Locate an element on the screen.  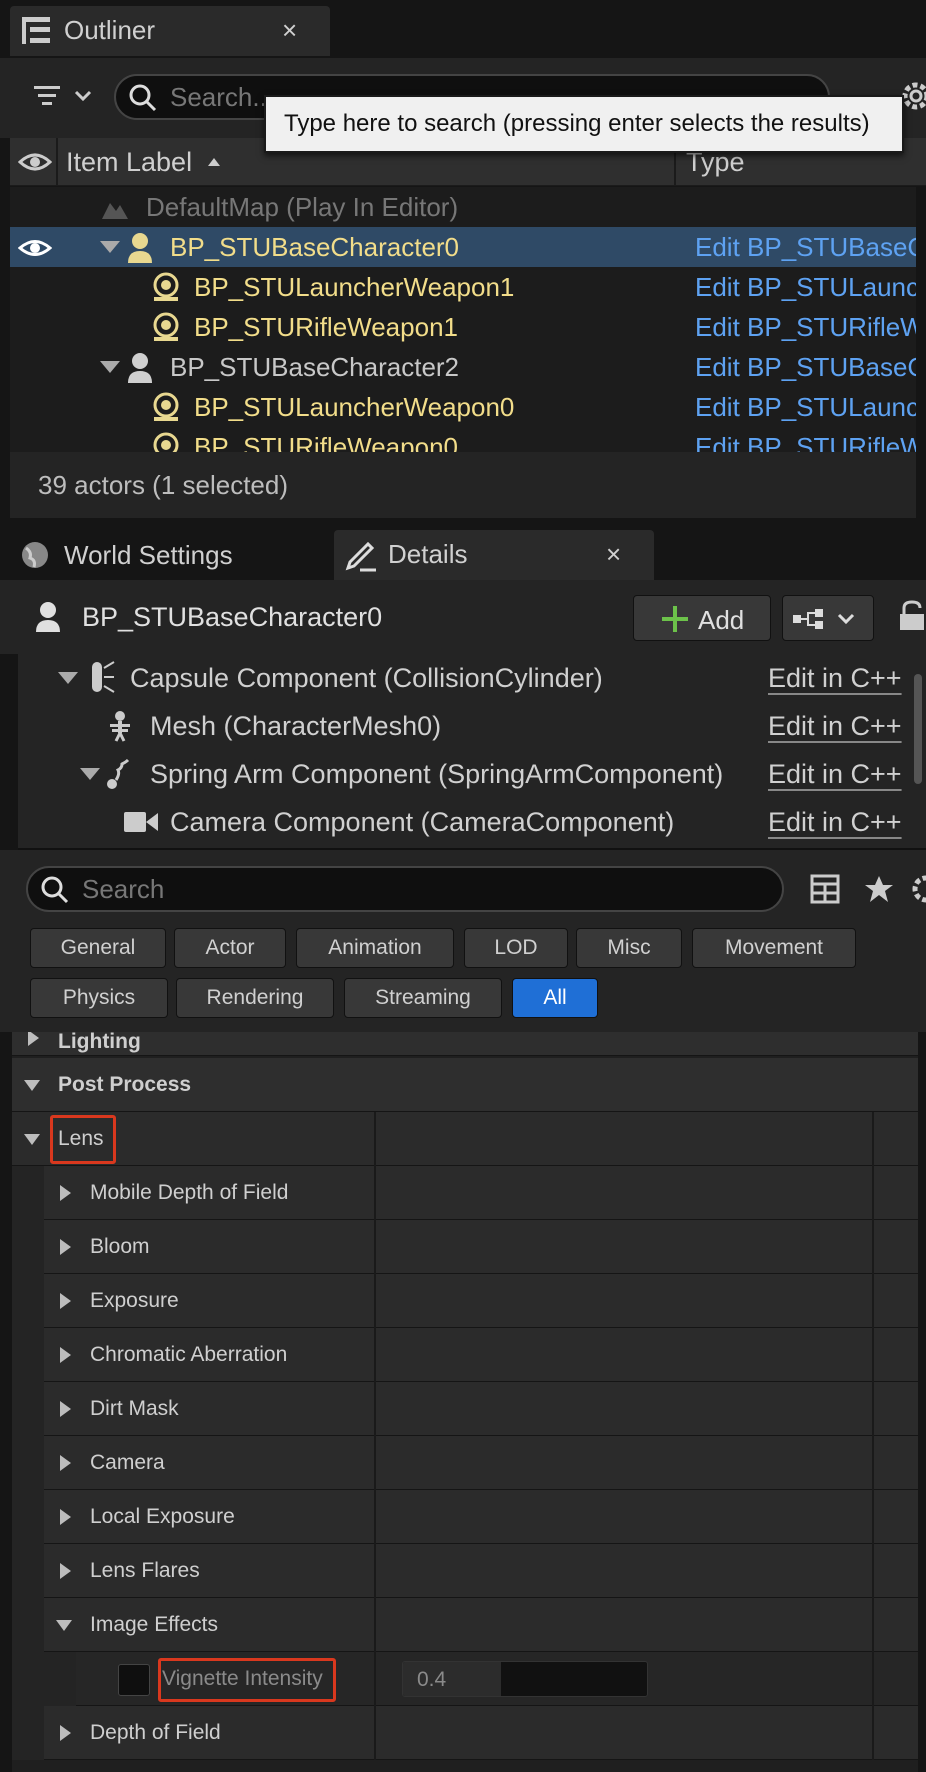
column-item-label: Item Label is located at coordinates (129, 162).